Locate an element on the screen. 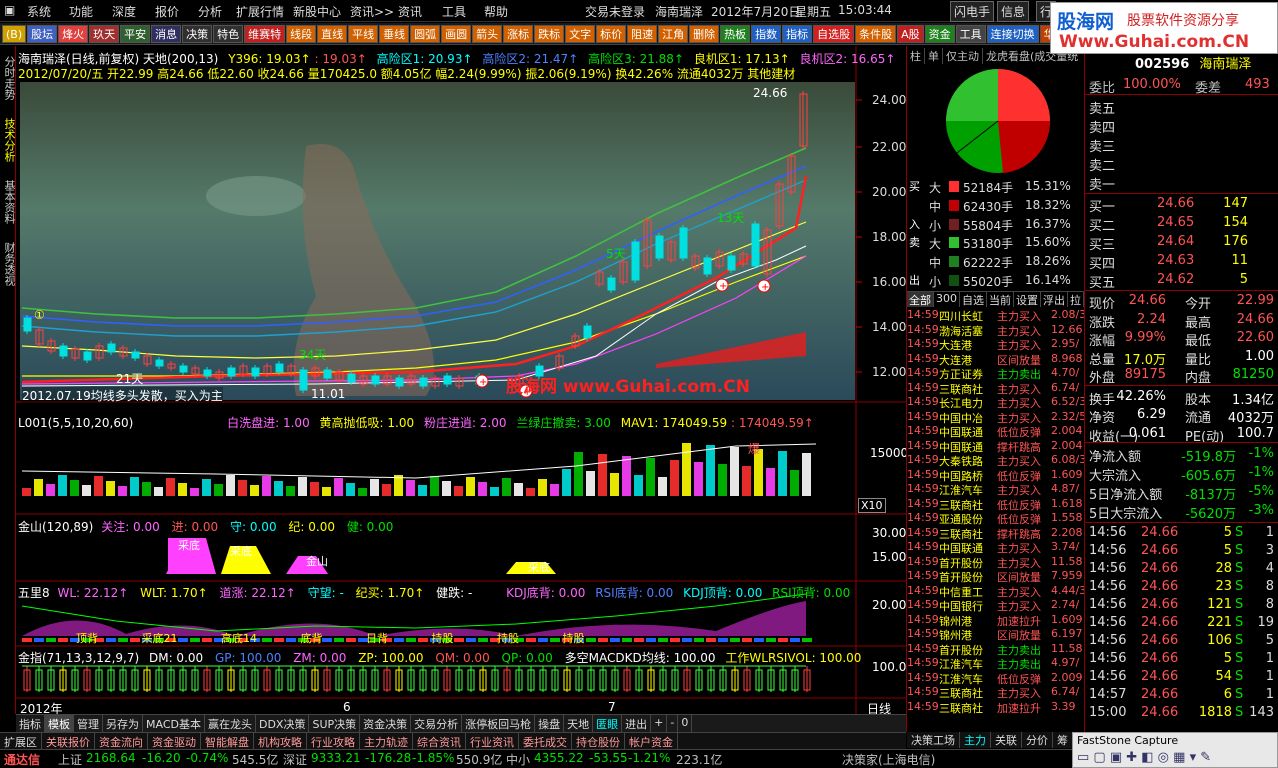  ext-tab-1: 关联报价 is located at coordinates (68, 741).